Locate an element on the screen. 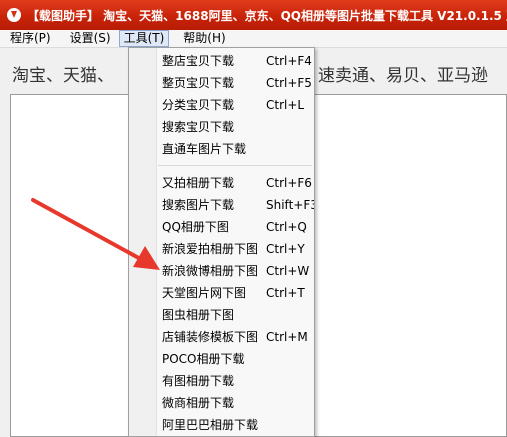 This screenshot has width=507, height=437. app-download-icon is located at coordinates (14, 15).